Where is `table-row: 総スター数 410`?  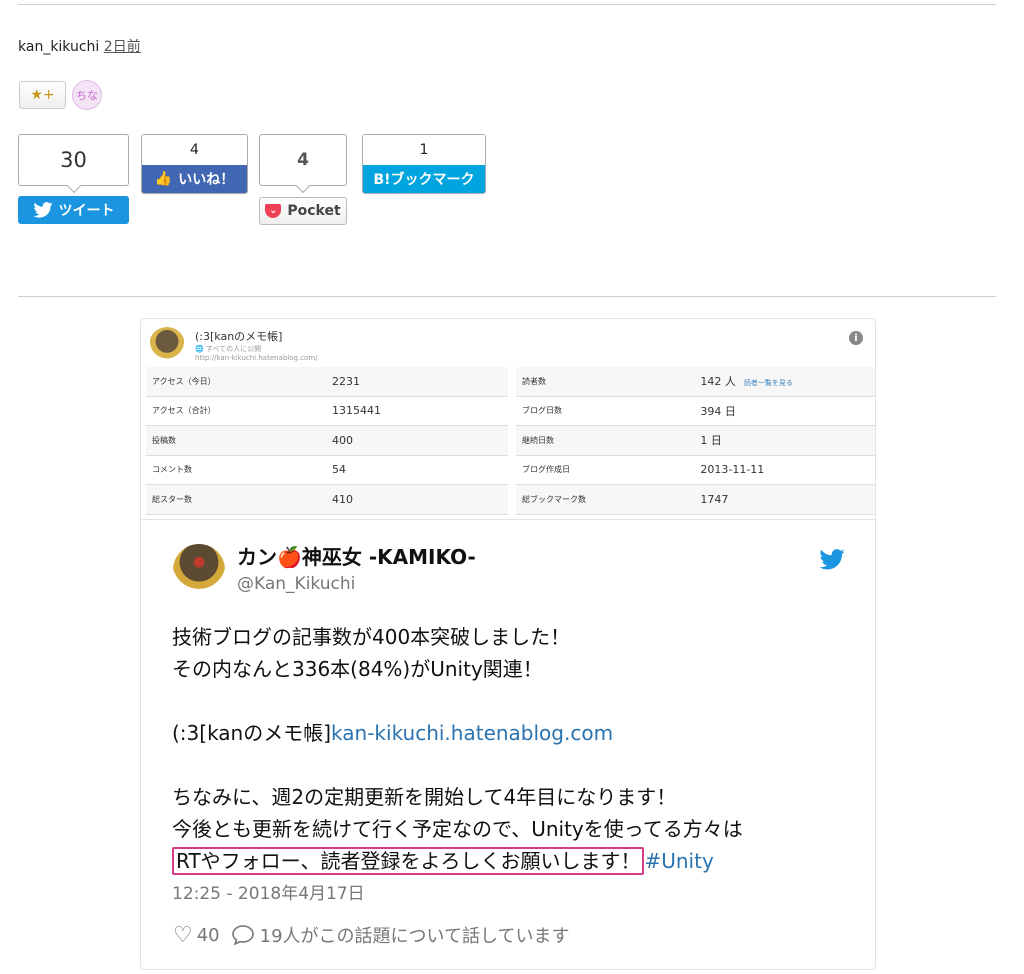 table-row: 総スター数 410 is located at coordinates (327, 499).